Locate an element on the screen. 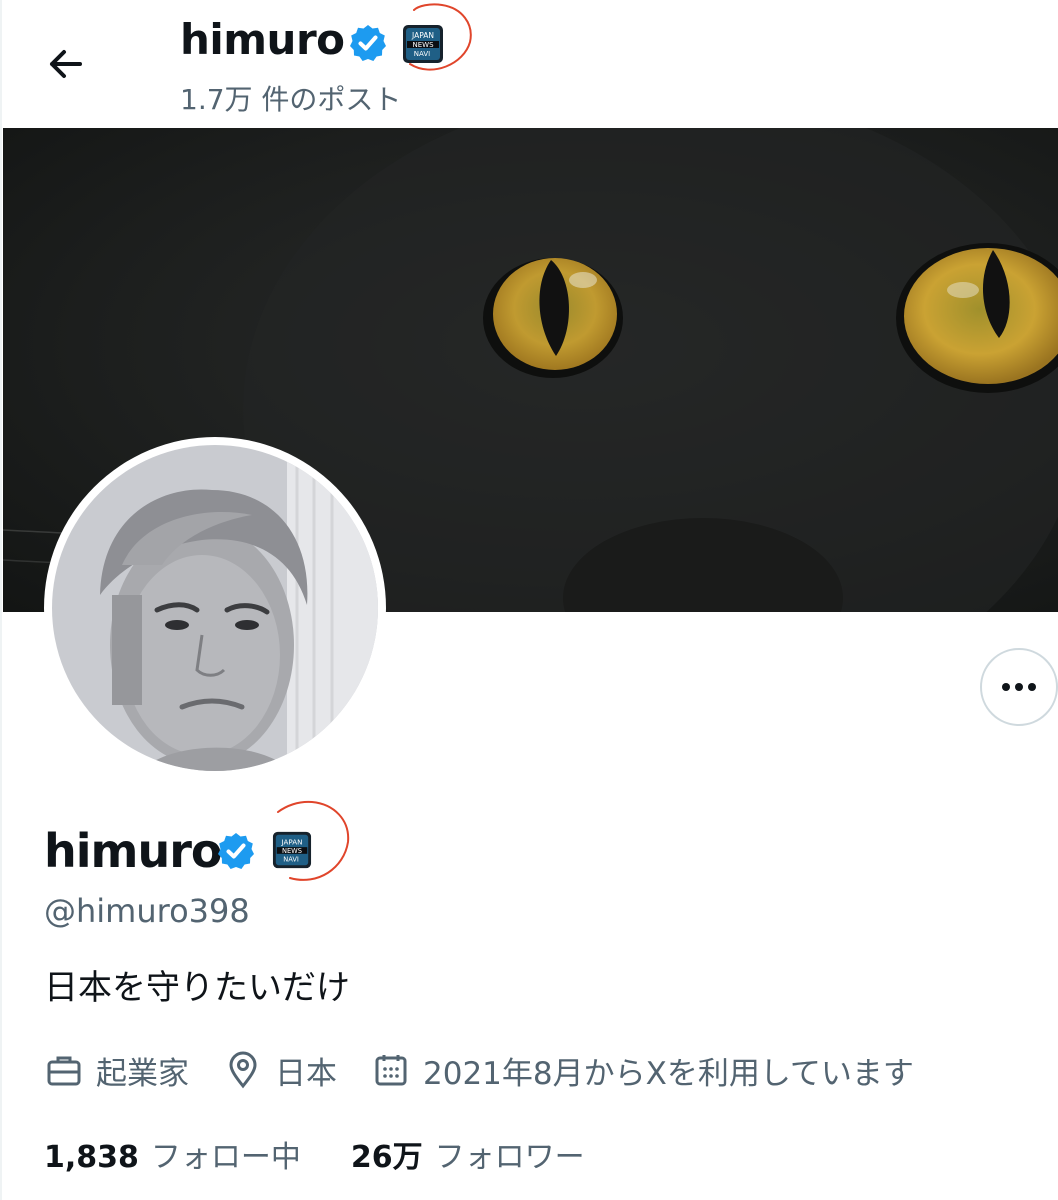 The image size is (1058, 1200). location: 日本 is located at coordinates (280, 1070).